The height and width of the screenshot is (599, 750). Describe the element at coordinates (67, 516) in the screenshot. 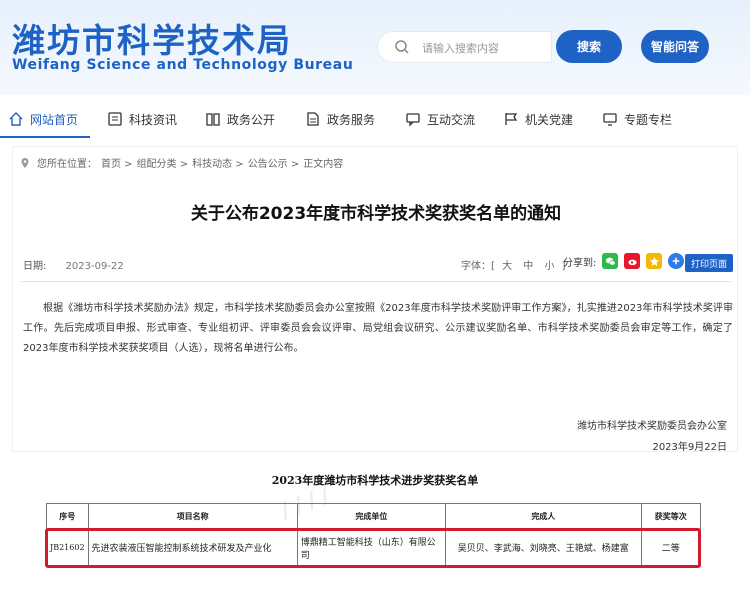

I see `col-header-no: 序号` at that location.